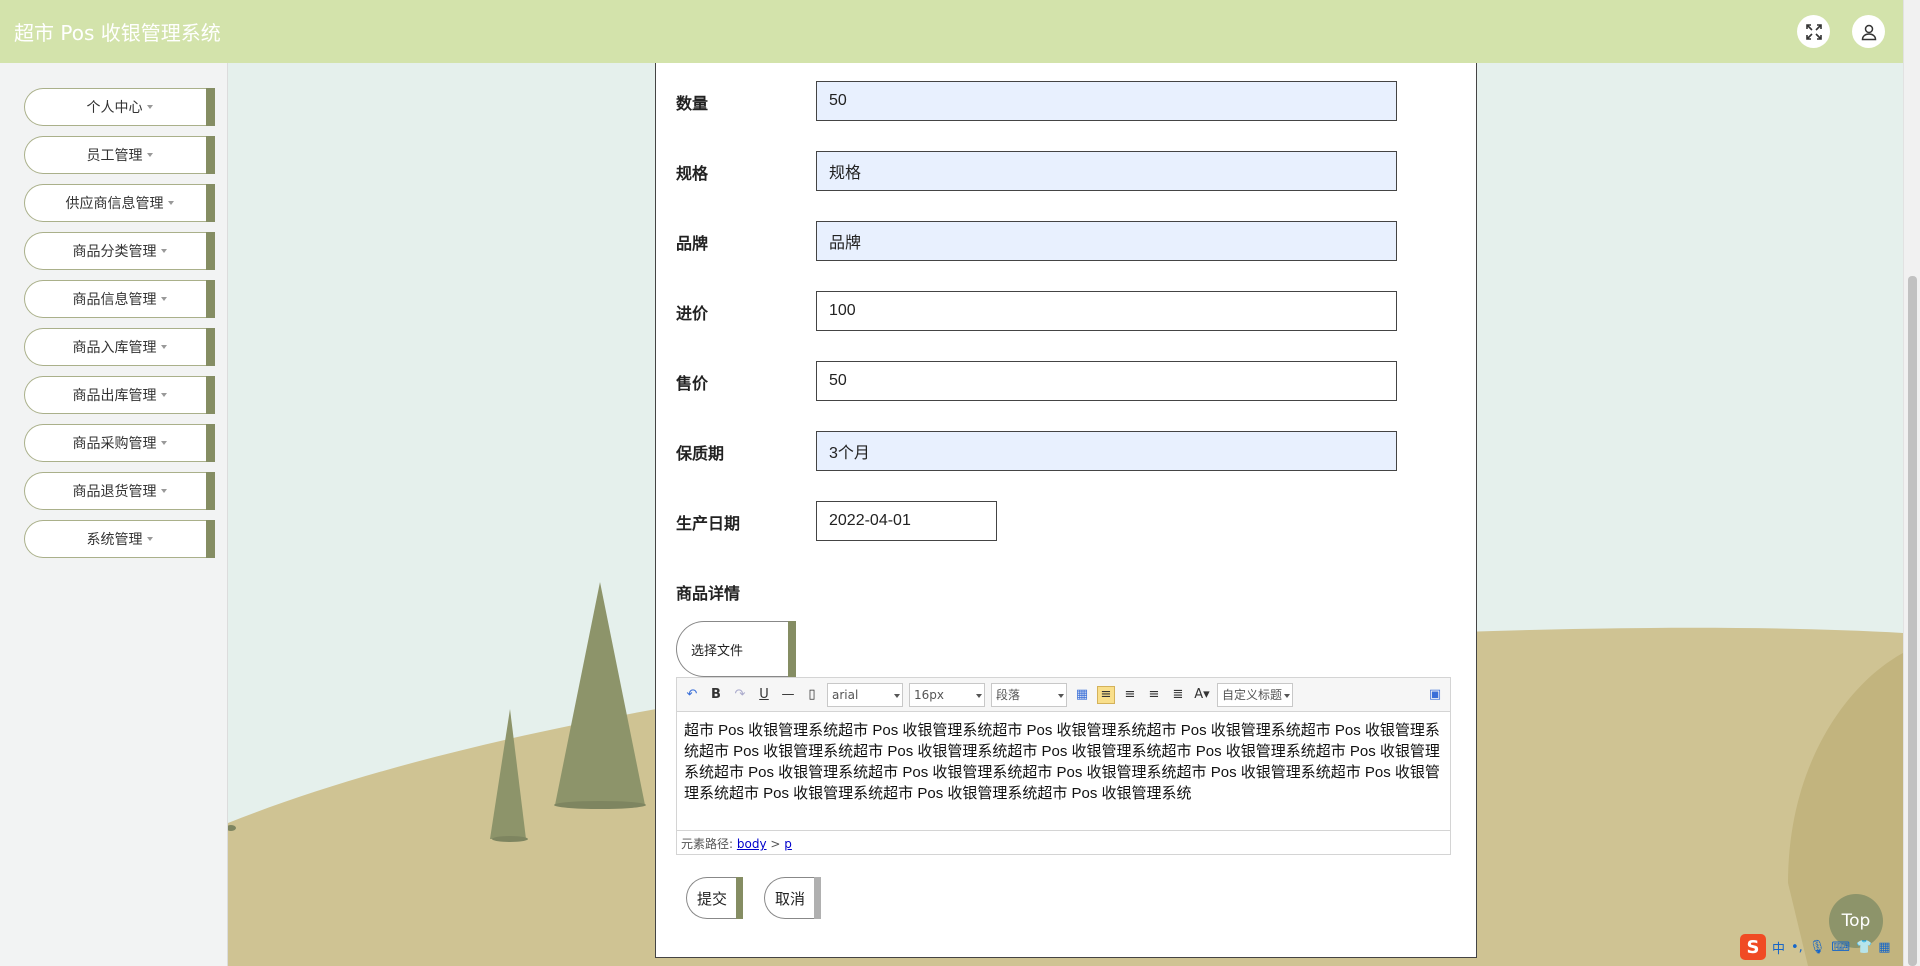  I want to click on microphone-icon: 🎙, so click(1817, 947).